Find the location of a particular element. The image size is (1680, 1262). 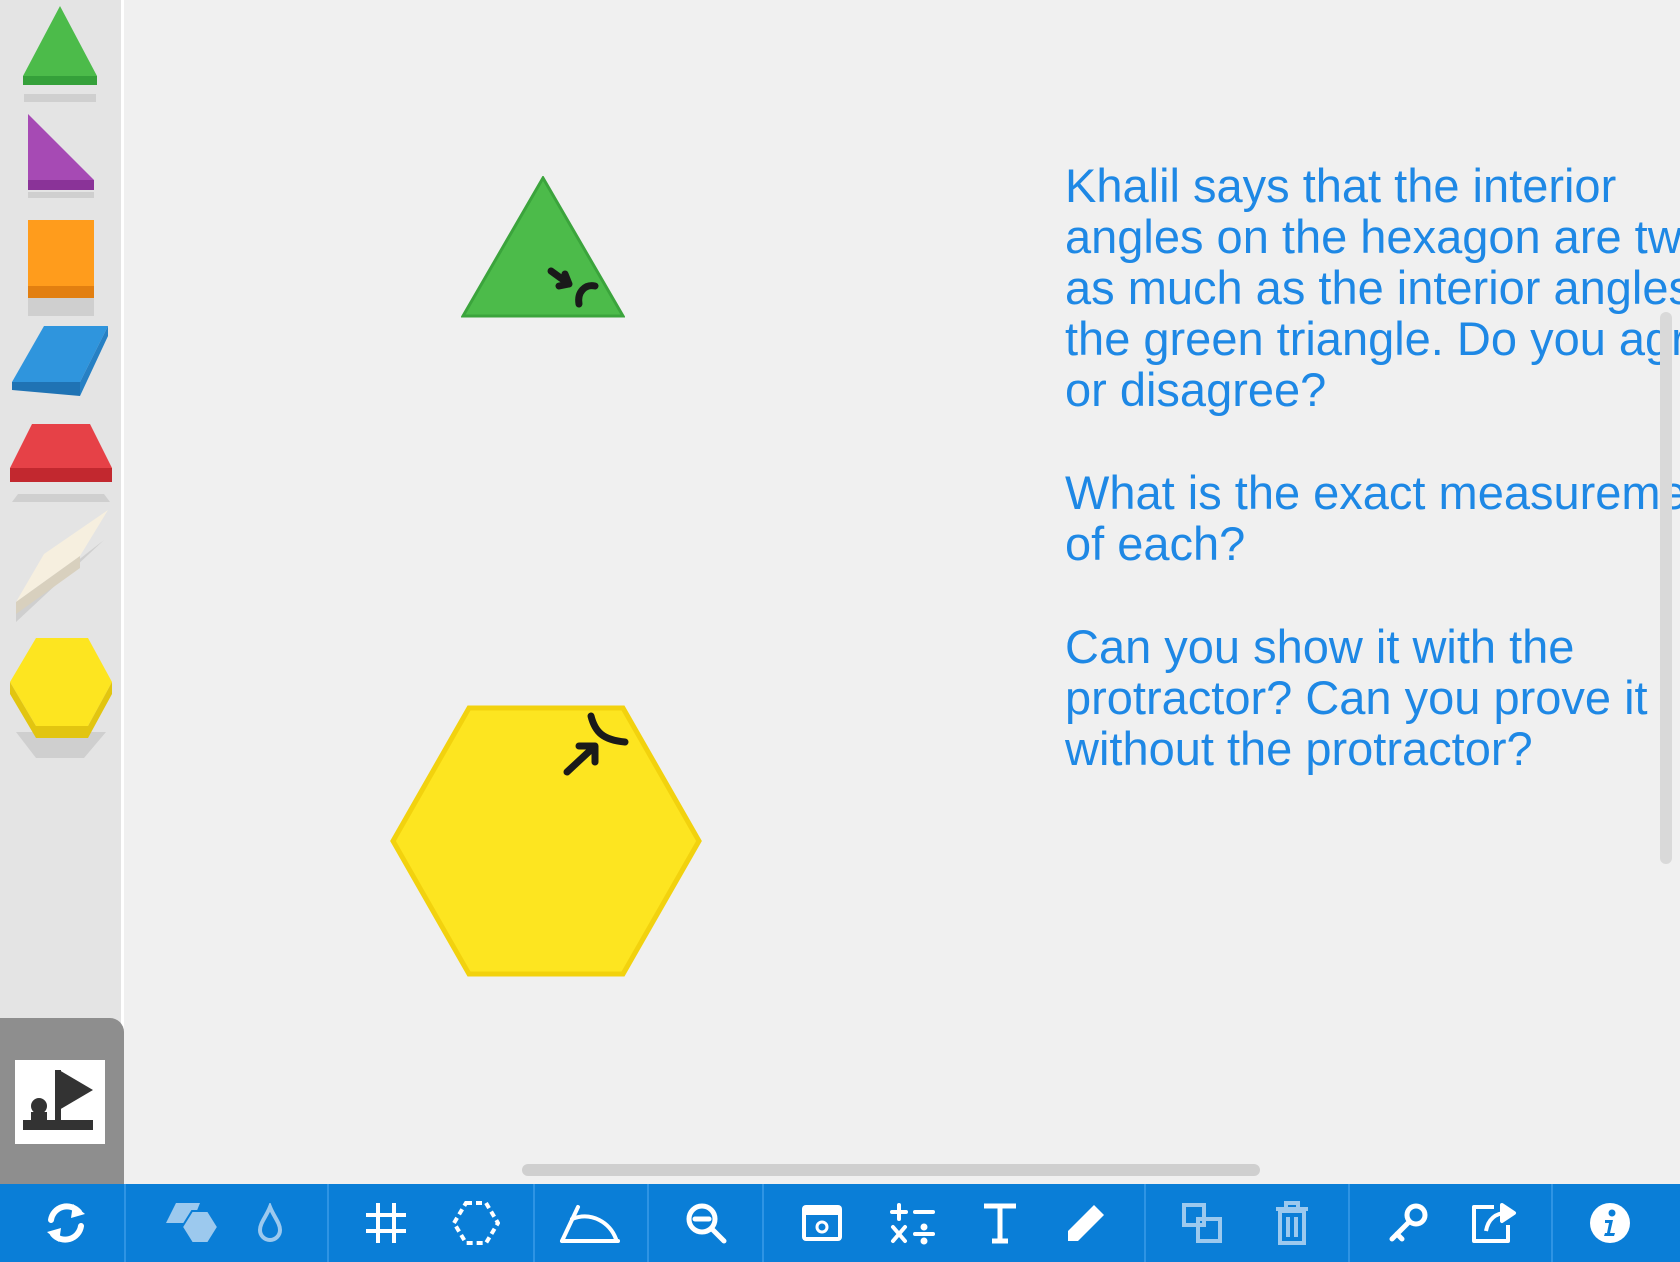

protractor-icon is located at coordinates (590, 1223).